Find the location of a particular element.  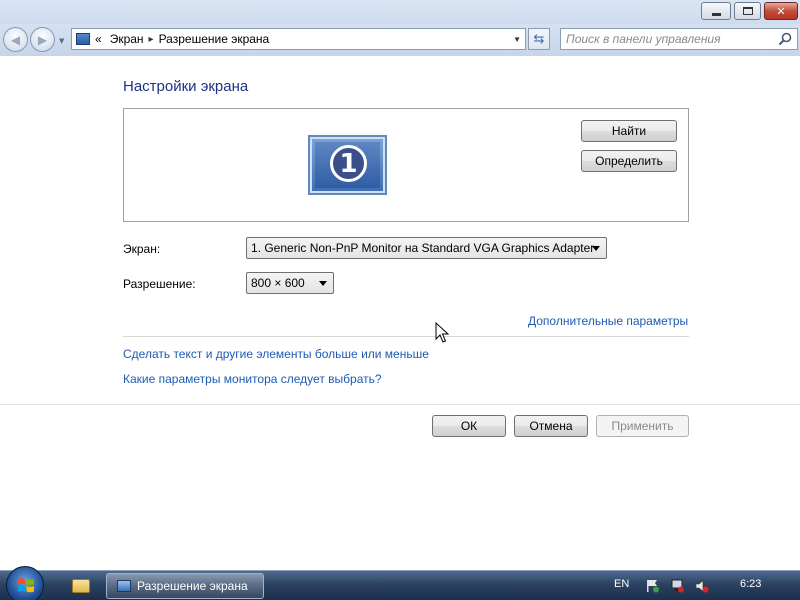

cancel-button: Отмена is located at coordinates (551, 426).